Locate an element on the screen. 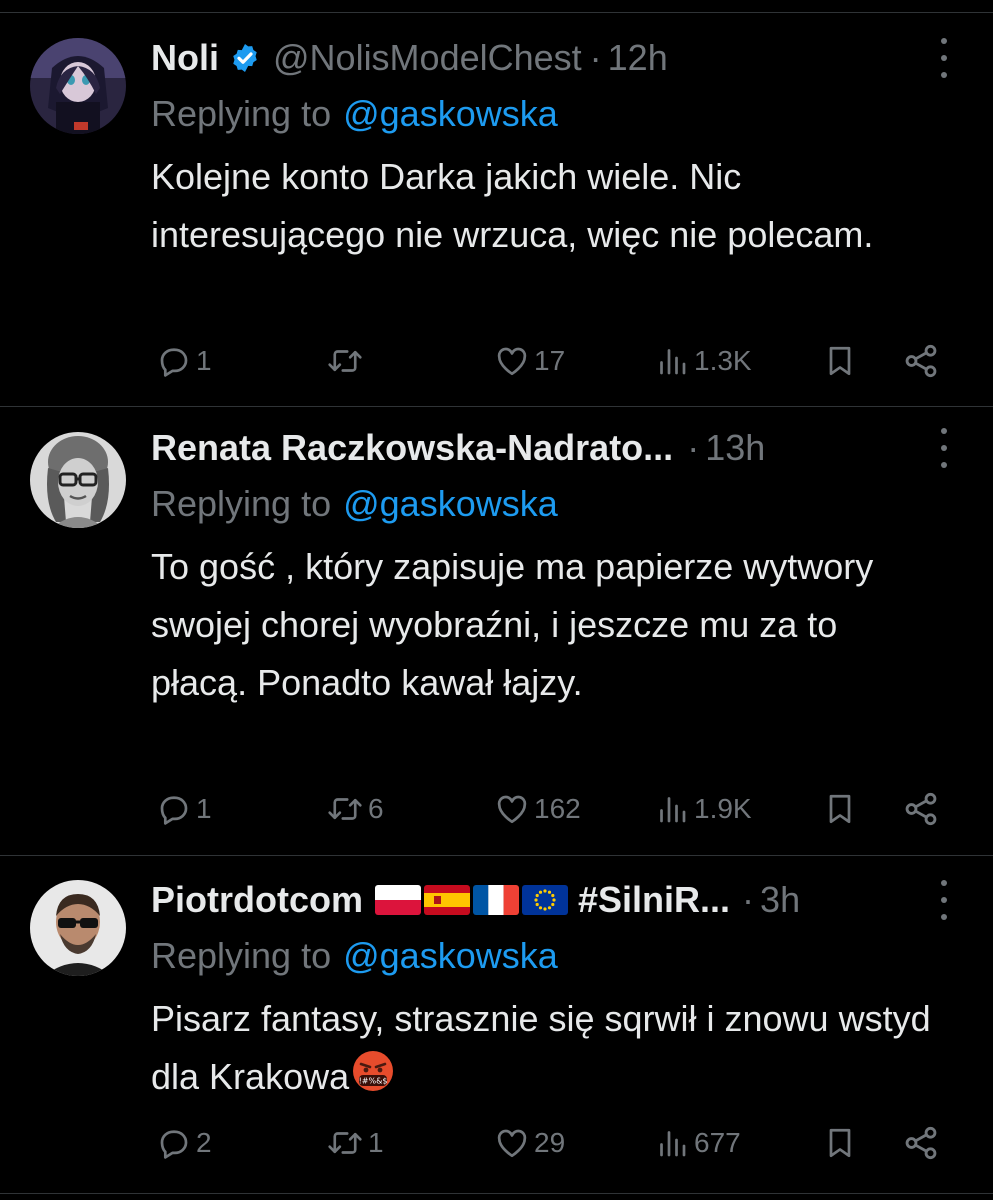 The width and height of the screenshot is (993, 1200). action-bar: 1 6 162 1.9K is located at coordinates (496, 809).